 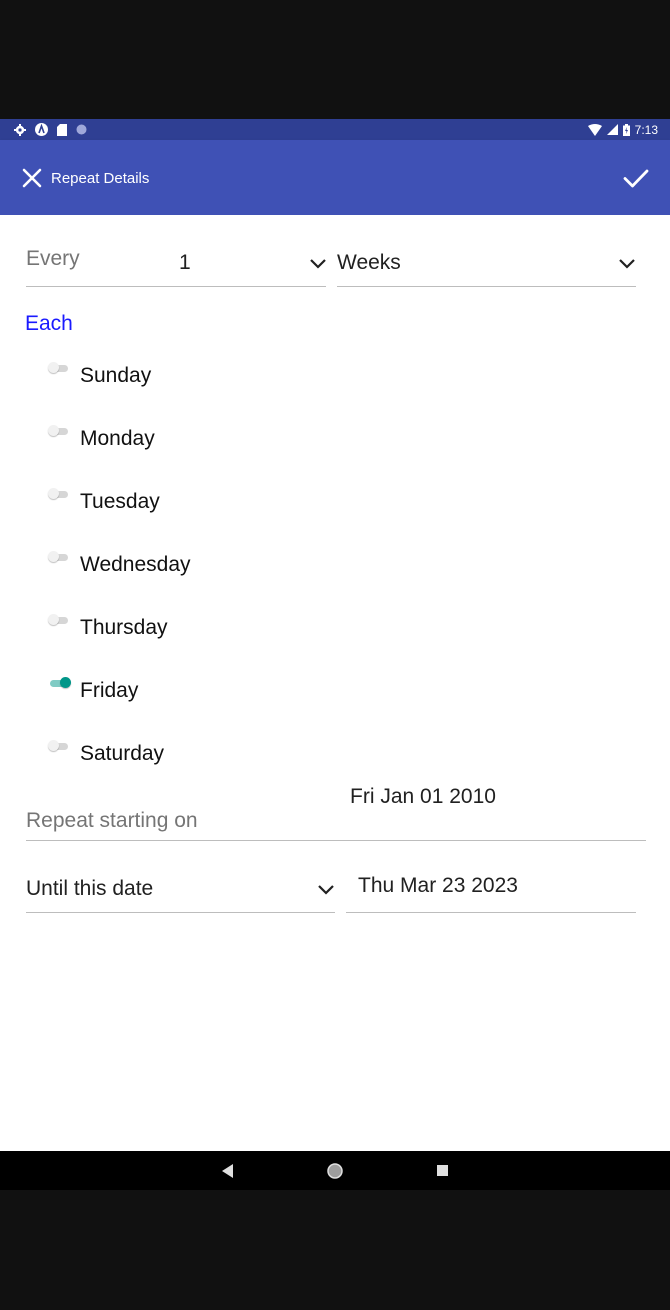 I want to click on end-date-value: Thu Mar 23 2023, so click(x=438, y=886).